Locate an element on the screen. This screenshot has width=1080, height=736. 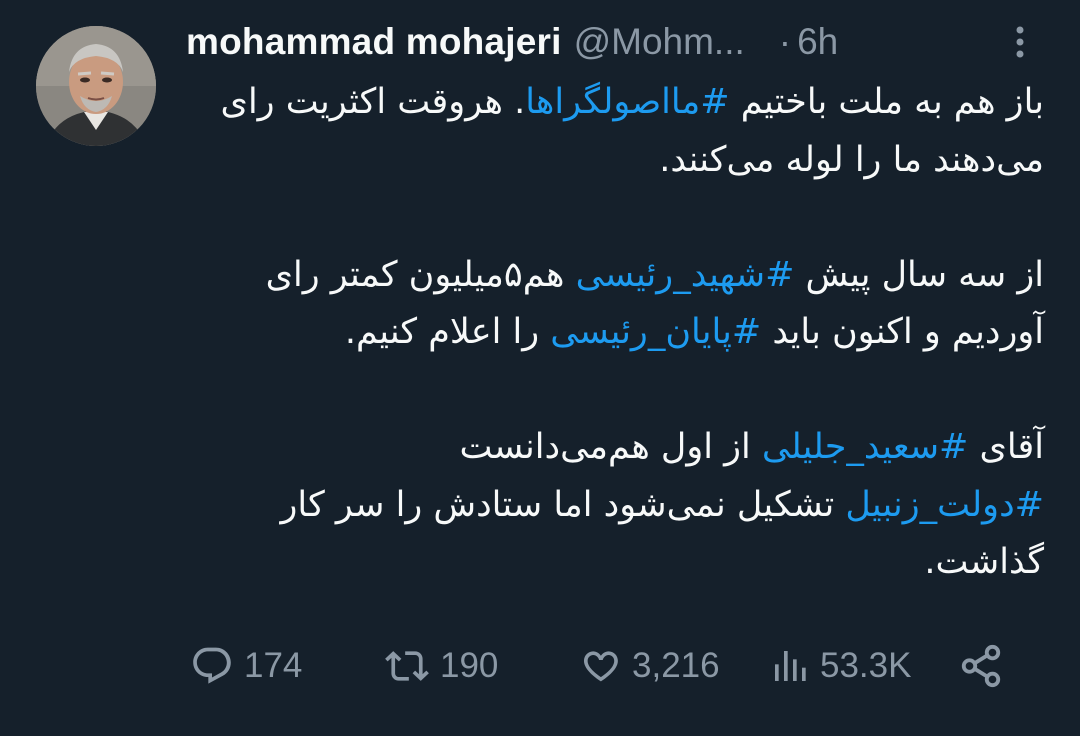
tweet-text-segment: از سه سال پیش is located at coordinates (919, 274).